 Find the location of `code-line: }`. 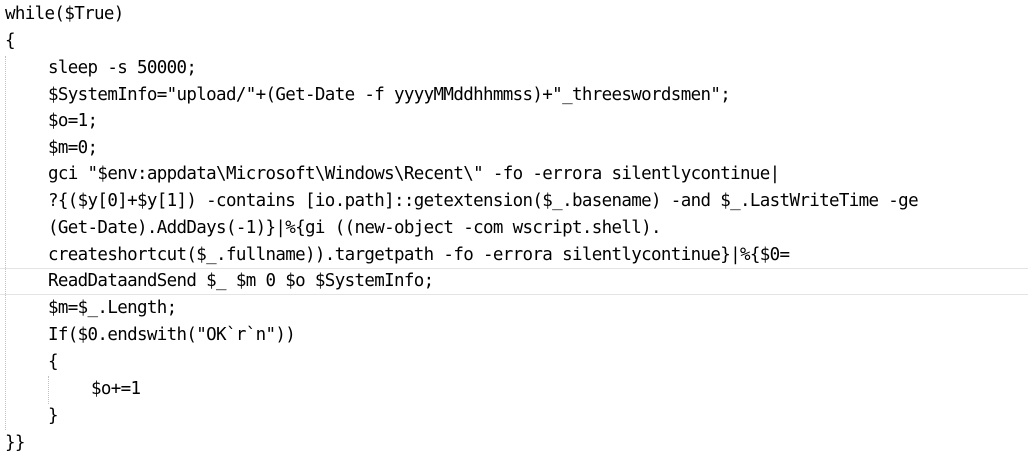

code-line: } is located at coordinates (514, 416).